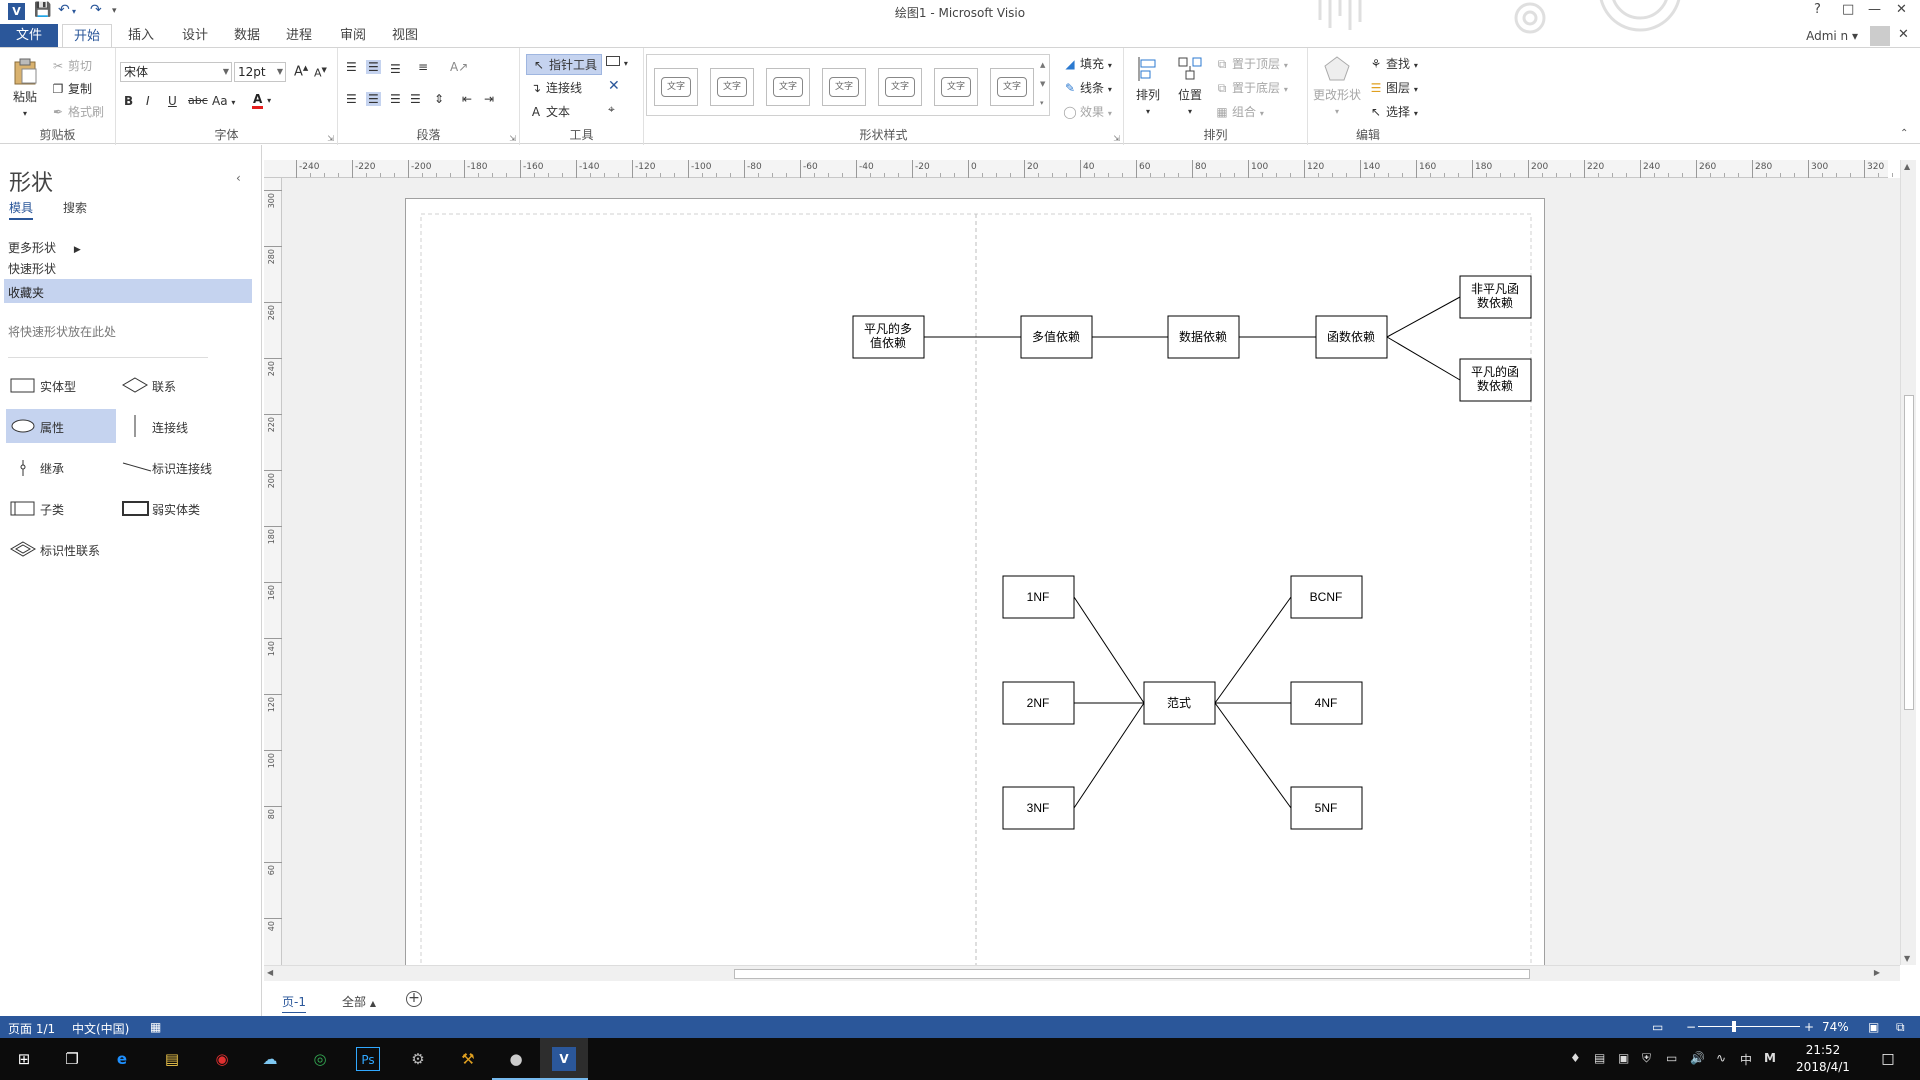  I want to click on select-button: ↖ 选择 ▾, so click(1393, 111).